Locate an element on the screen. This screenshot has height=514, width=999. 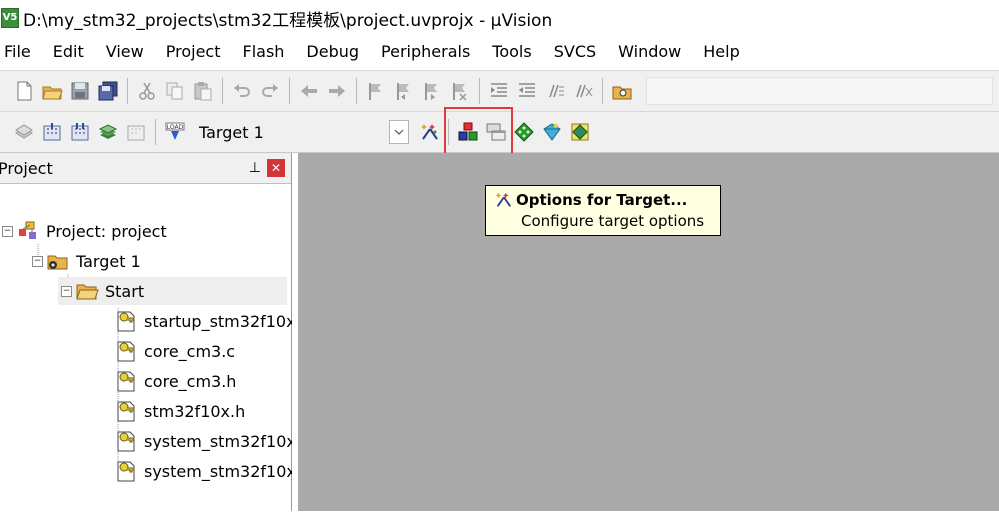
new-file-icon is located at coordinates (24, 91).